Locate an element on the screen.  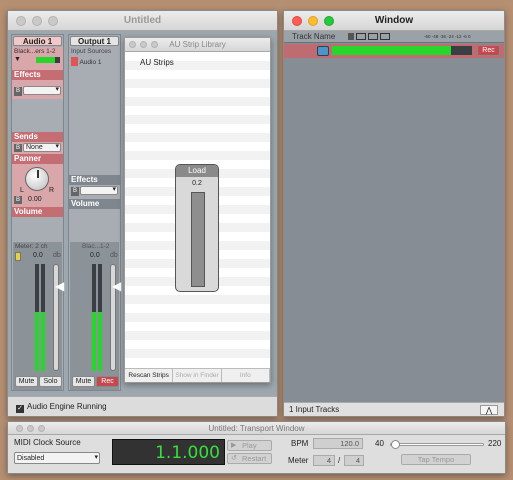
gain-unit: db is located at coordinates (114, 255).